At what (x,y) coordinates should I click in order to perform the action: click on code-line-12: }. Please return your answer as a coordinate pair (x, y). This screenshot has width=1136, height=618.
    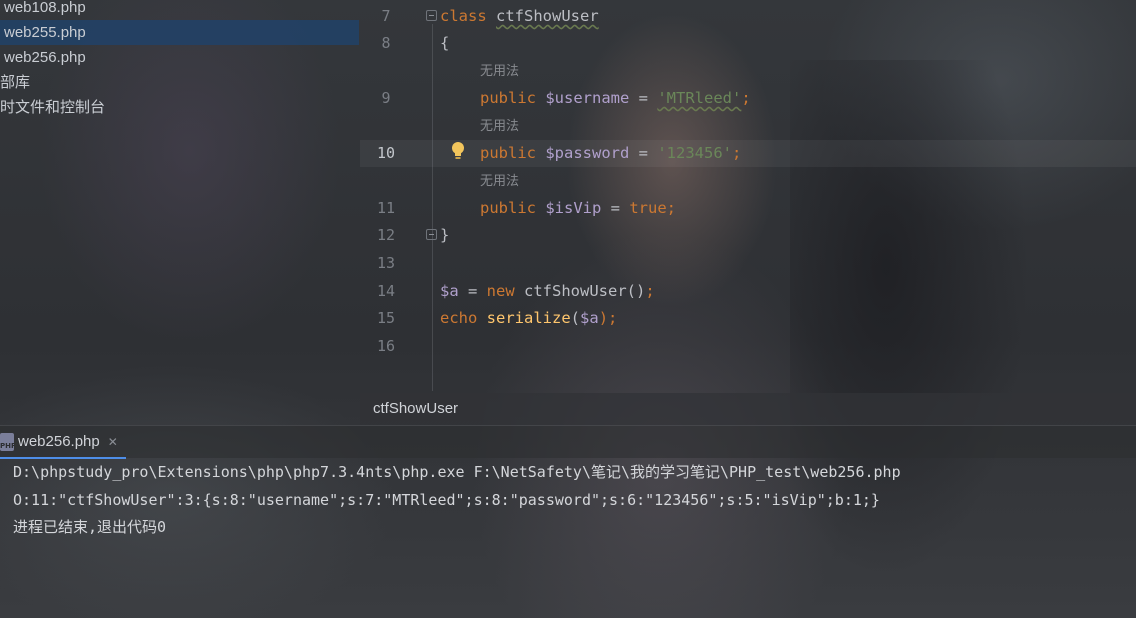
    Looking at the image, I should click on (444, 235).